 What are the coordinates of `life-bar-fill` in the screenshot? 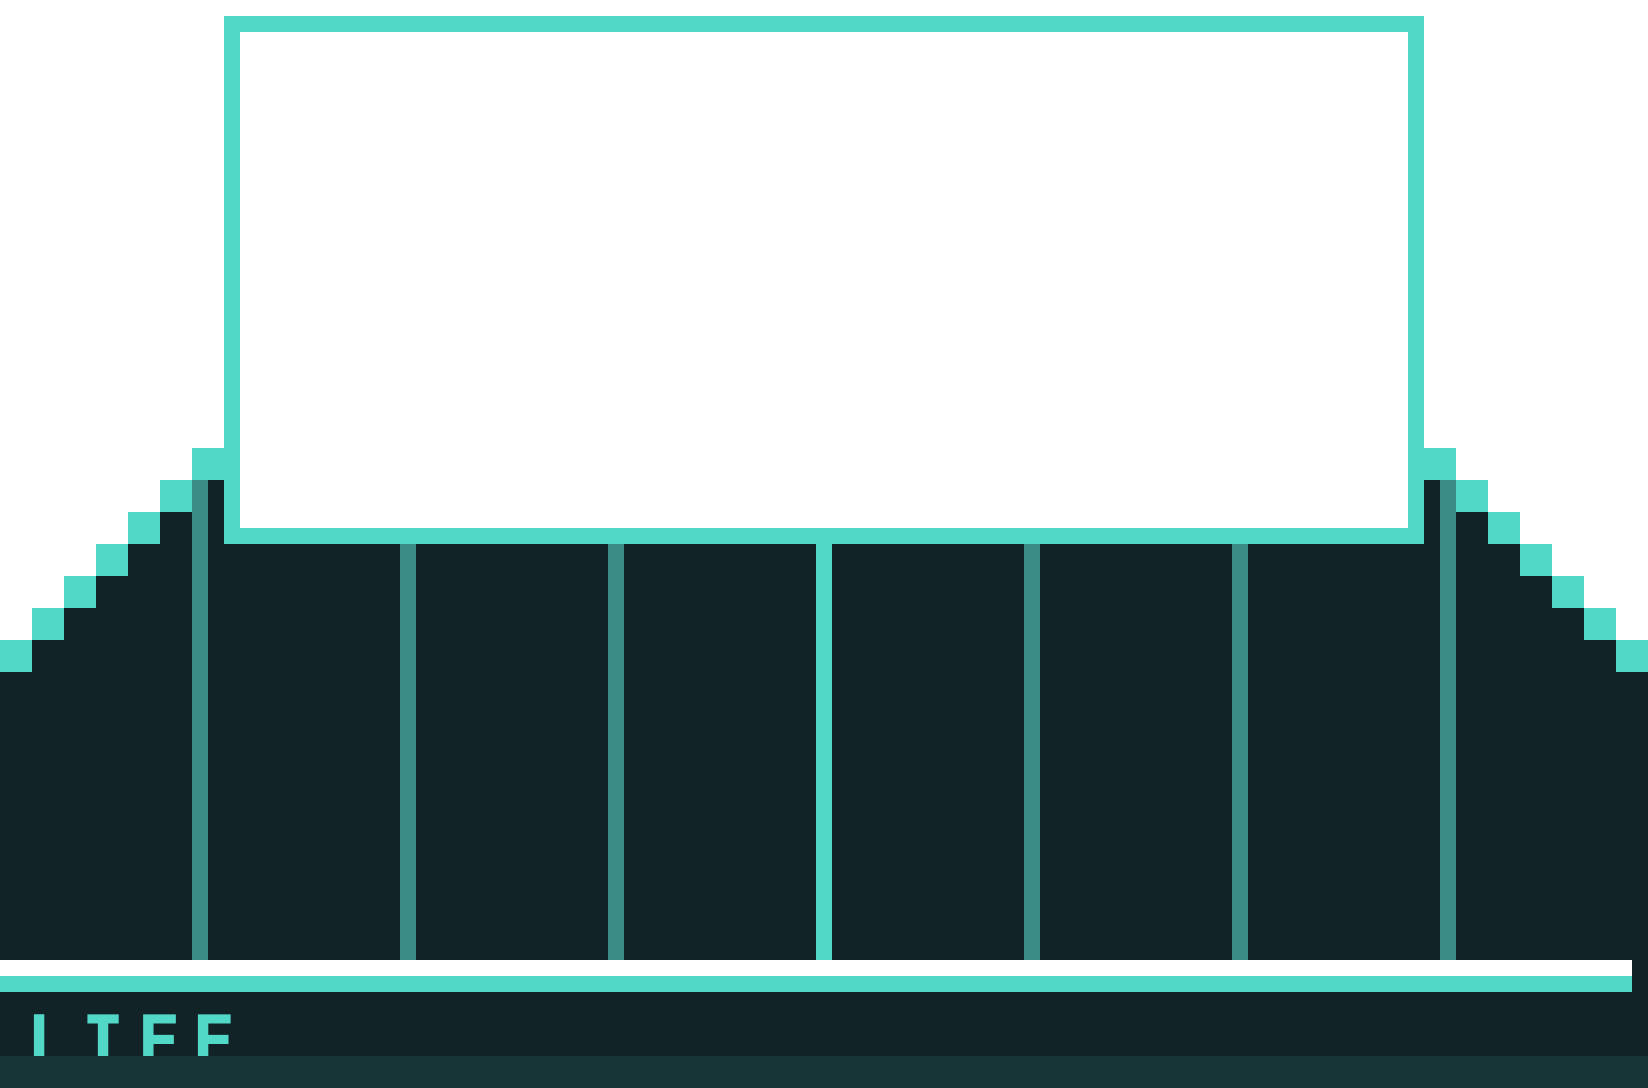 It's located at (816, 984).